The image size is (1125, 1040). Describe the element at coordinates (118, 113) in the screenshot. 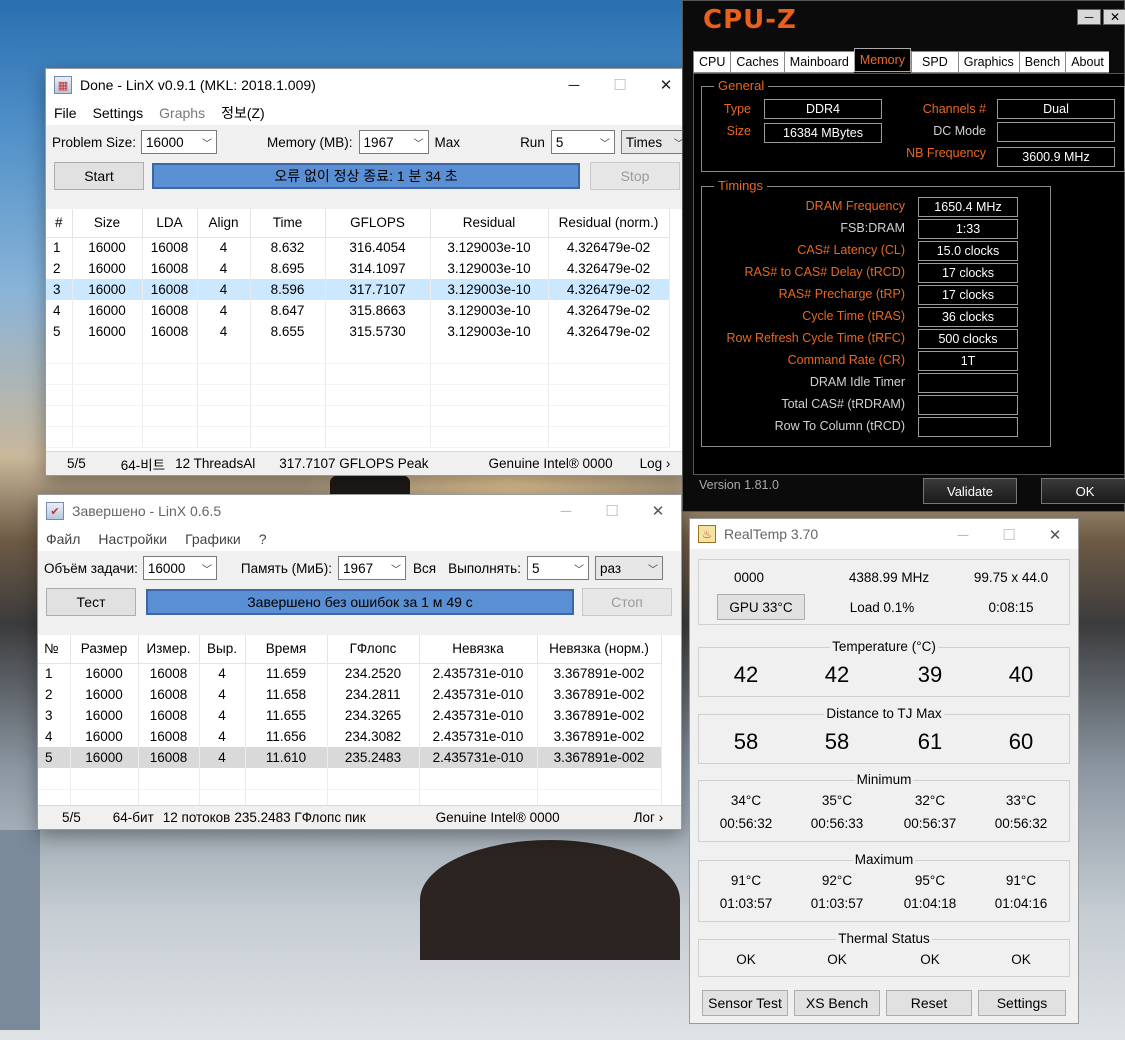

I see `menu-settings: Settings` at that location.